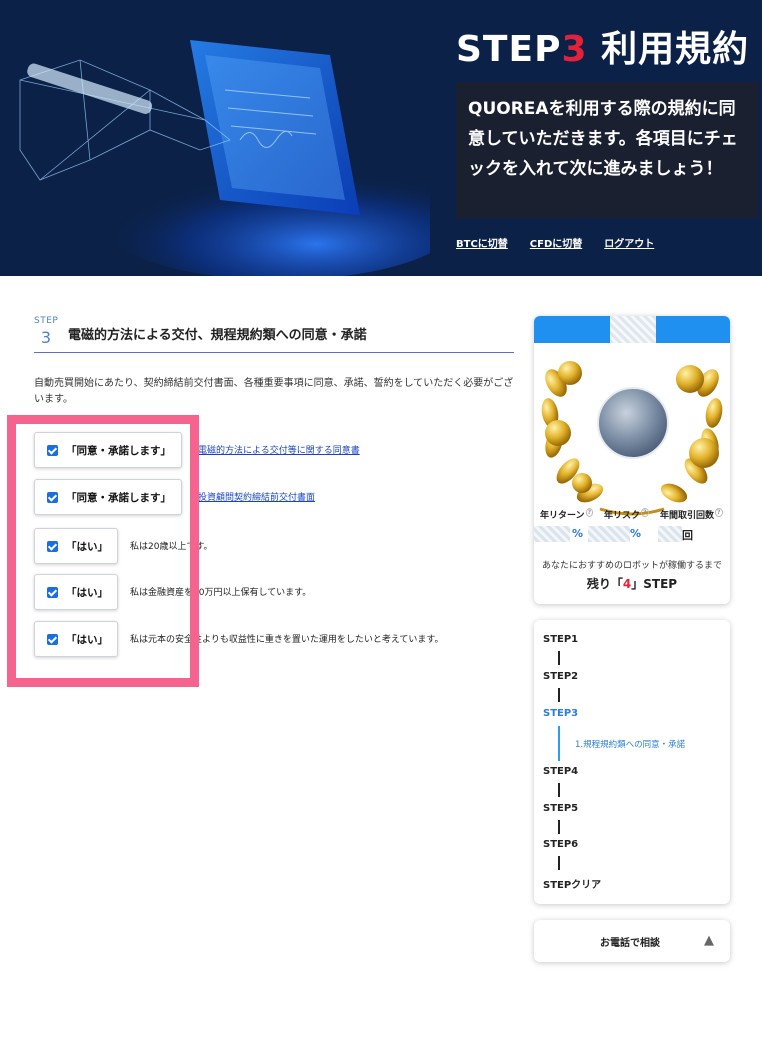  I want to click on checkbox-highlight-frame, so click(103, 551).